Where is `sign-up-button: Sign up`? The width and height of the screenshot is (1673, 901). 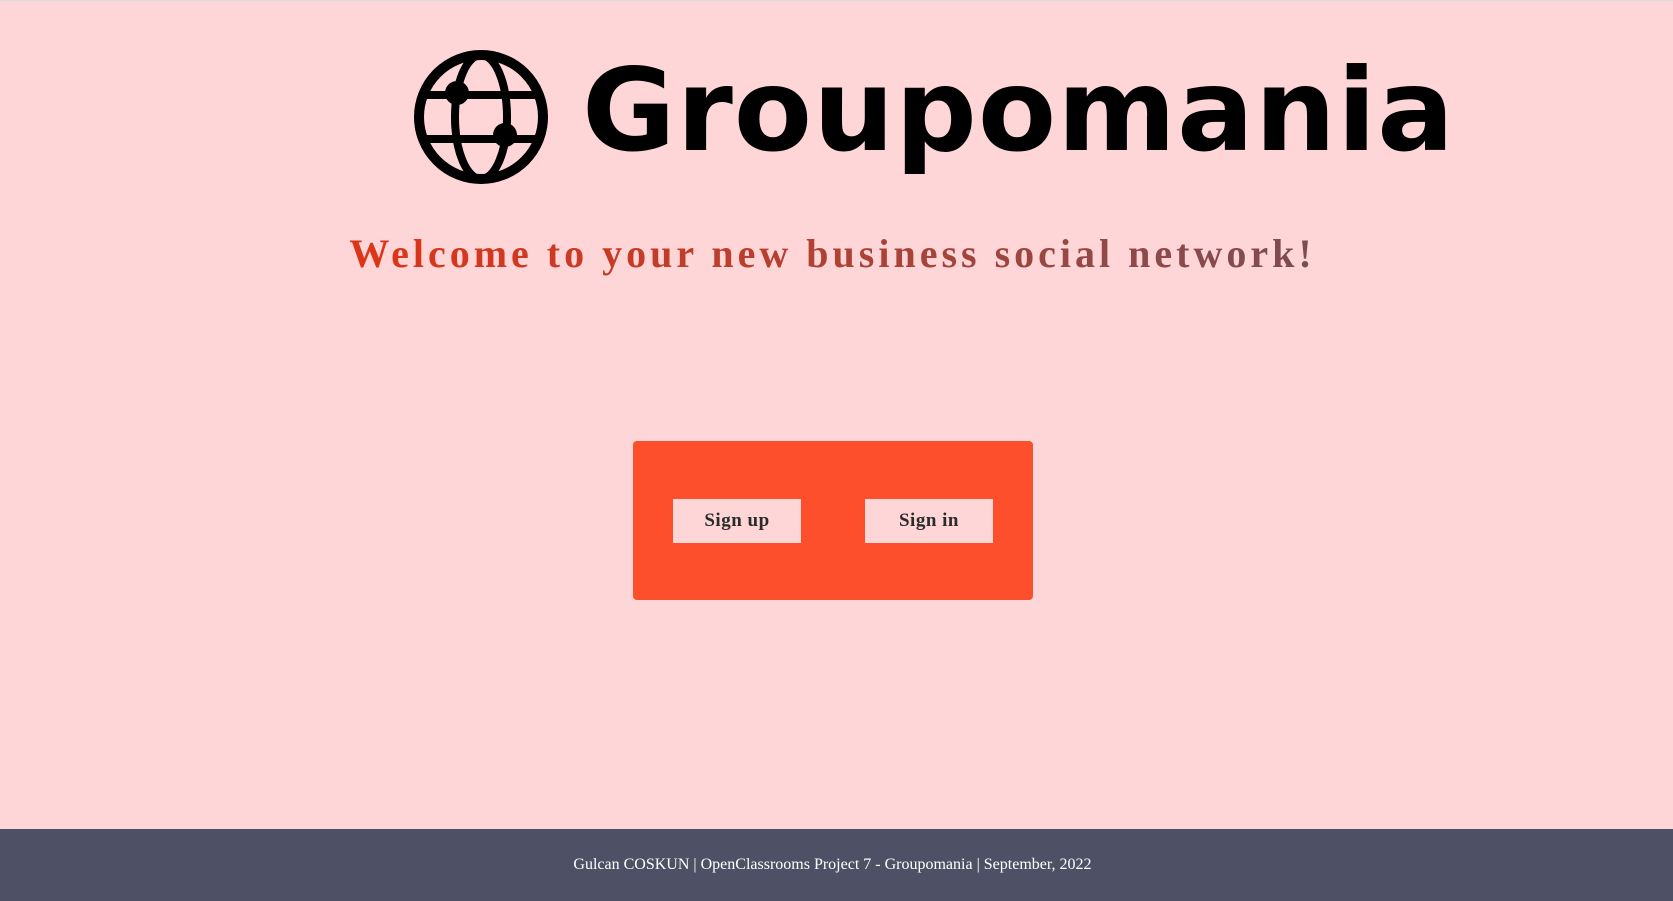
sign-up-button: Sign up is located at coordinates (737, 521).